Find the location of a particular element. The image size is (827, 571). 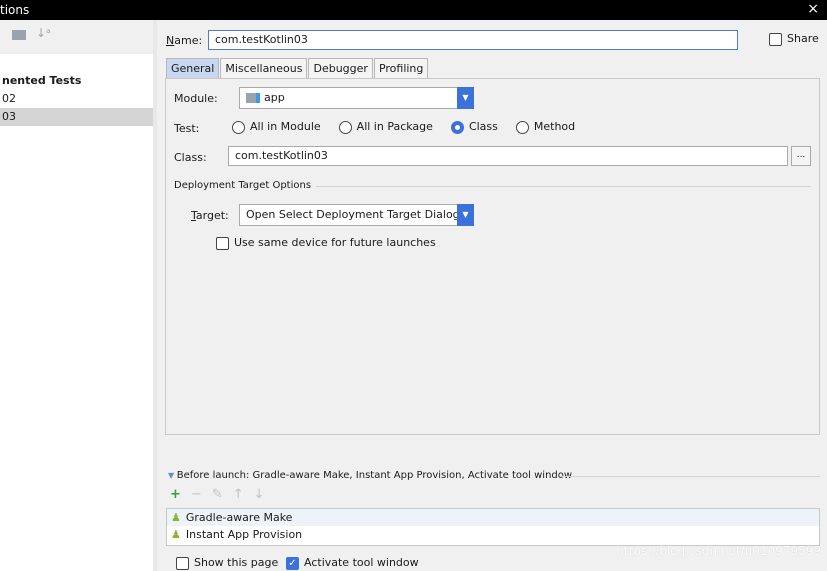

tab-miscellaneous: Miscellaneous is located at coordinates (264, 68).